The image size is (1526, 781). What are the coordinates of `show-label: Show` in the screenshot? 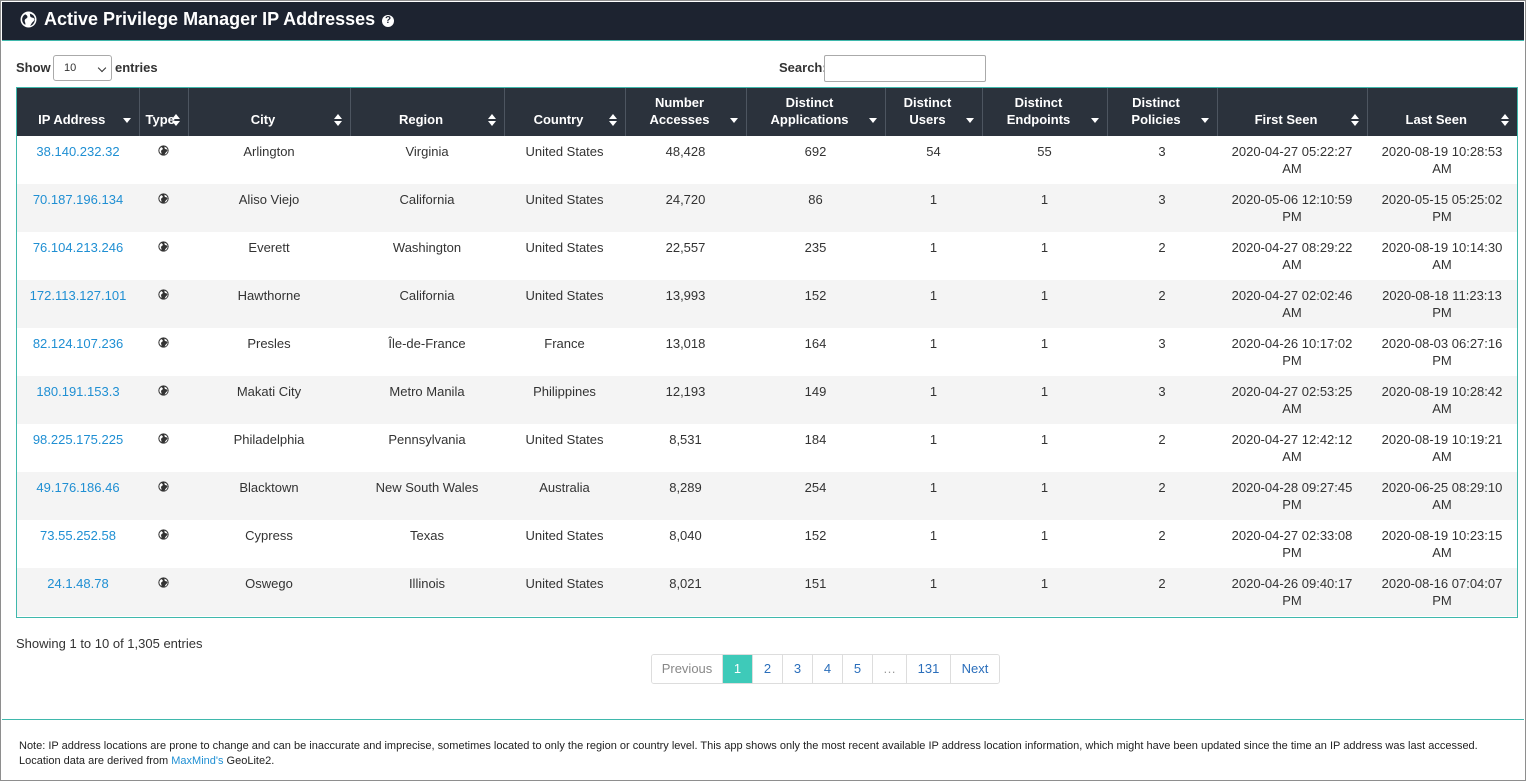 It's located at (33, 67).